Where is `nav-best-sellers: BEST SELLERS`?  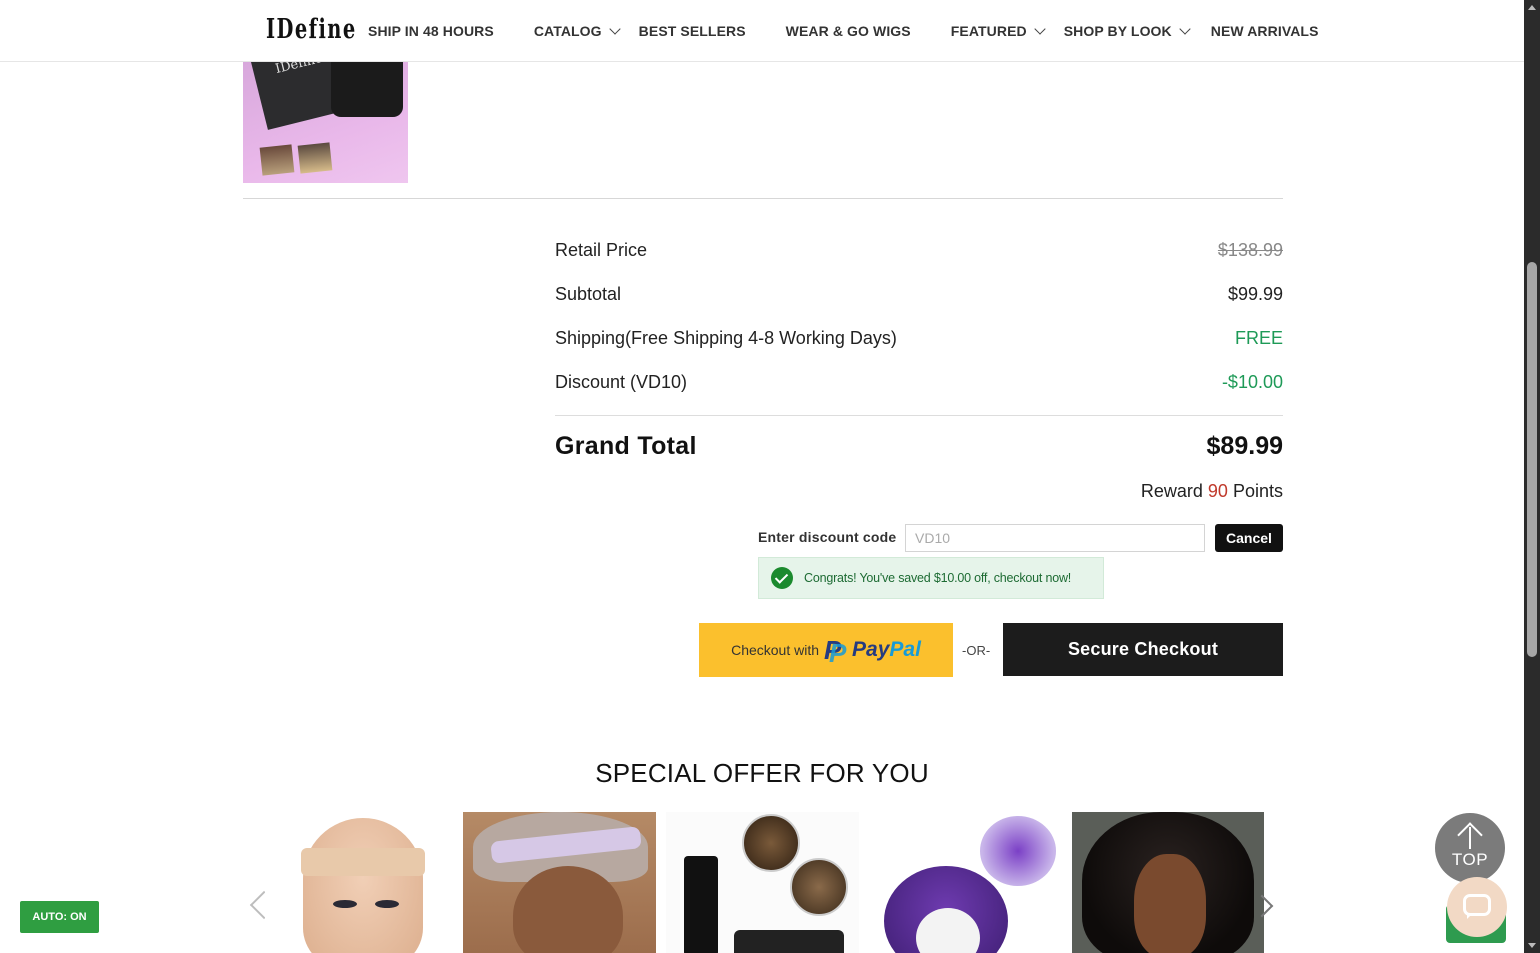
nav-best-sellers: BEST SELLERS is located at coordinates (692, 31).